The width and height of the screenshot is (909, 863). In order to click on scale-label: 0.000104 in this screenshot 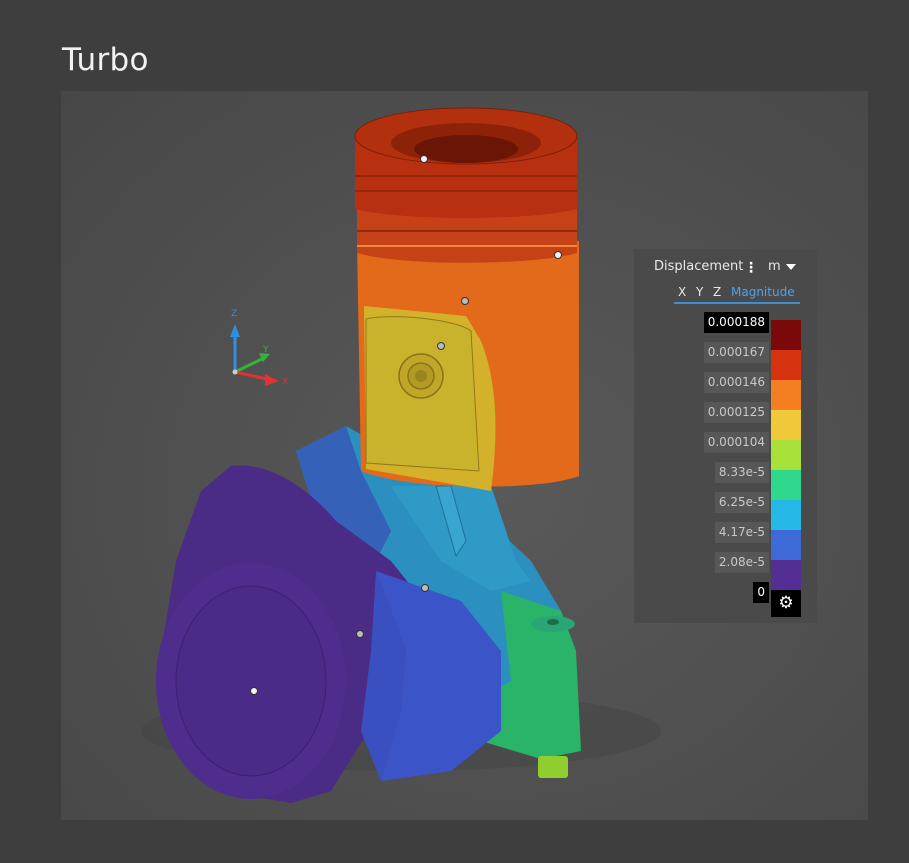, I will do `click(736, 442)`.